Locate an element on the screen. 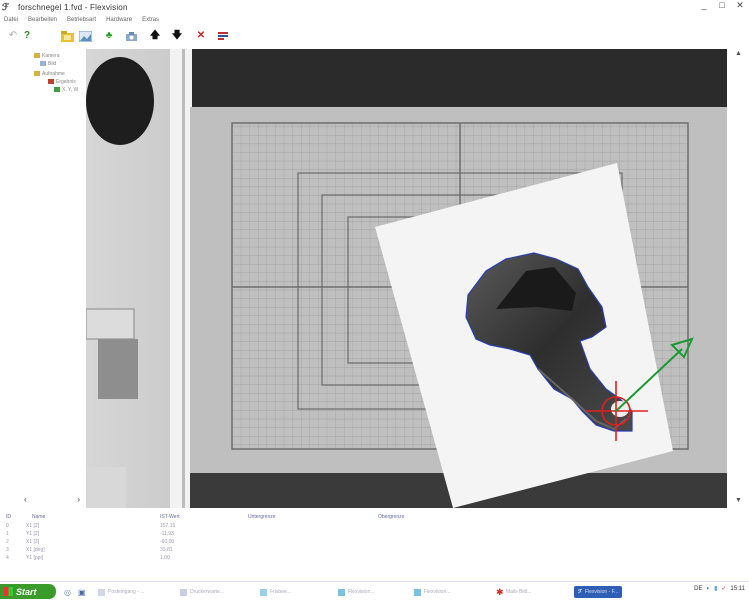 This screenshot has width=749, height=600. scroll-right-icon: › is located at coordinates (78, 501).